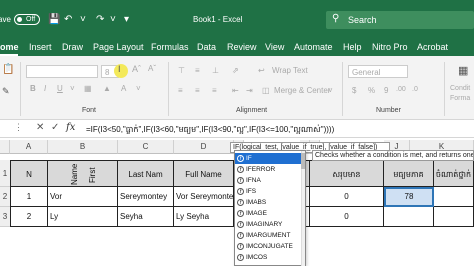  I want to click on undo-icon: ↶, so click(68, 20).